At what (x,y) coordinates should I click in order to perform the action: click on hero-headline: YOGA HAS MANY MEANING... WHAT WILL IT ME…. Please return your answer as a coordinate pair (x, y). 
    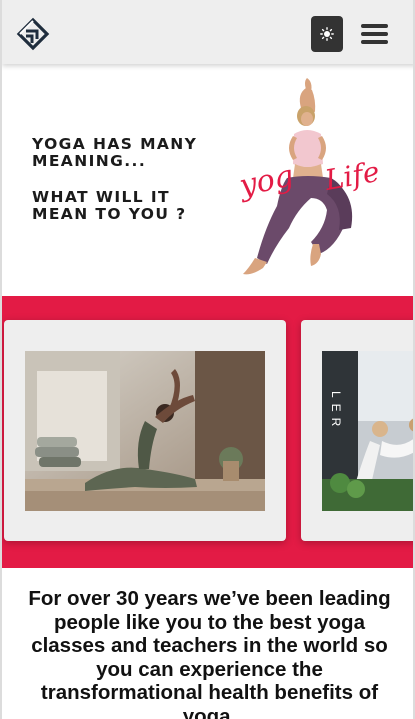
    Looking at the image, I should click on (127, 179).